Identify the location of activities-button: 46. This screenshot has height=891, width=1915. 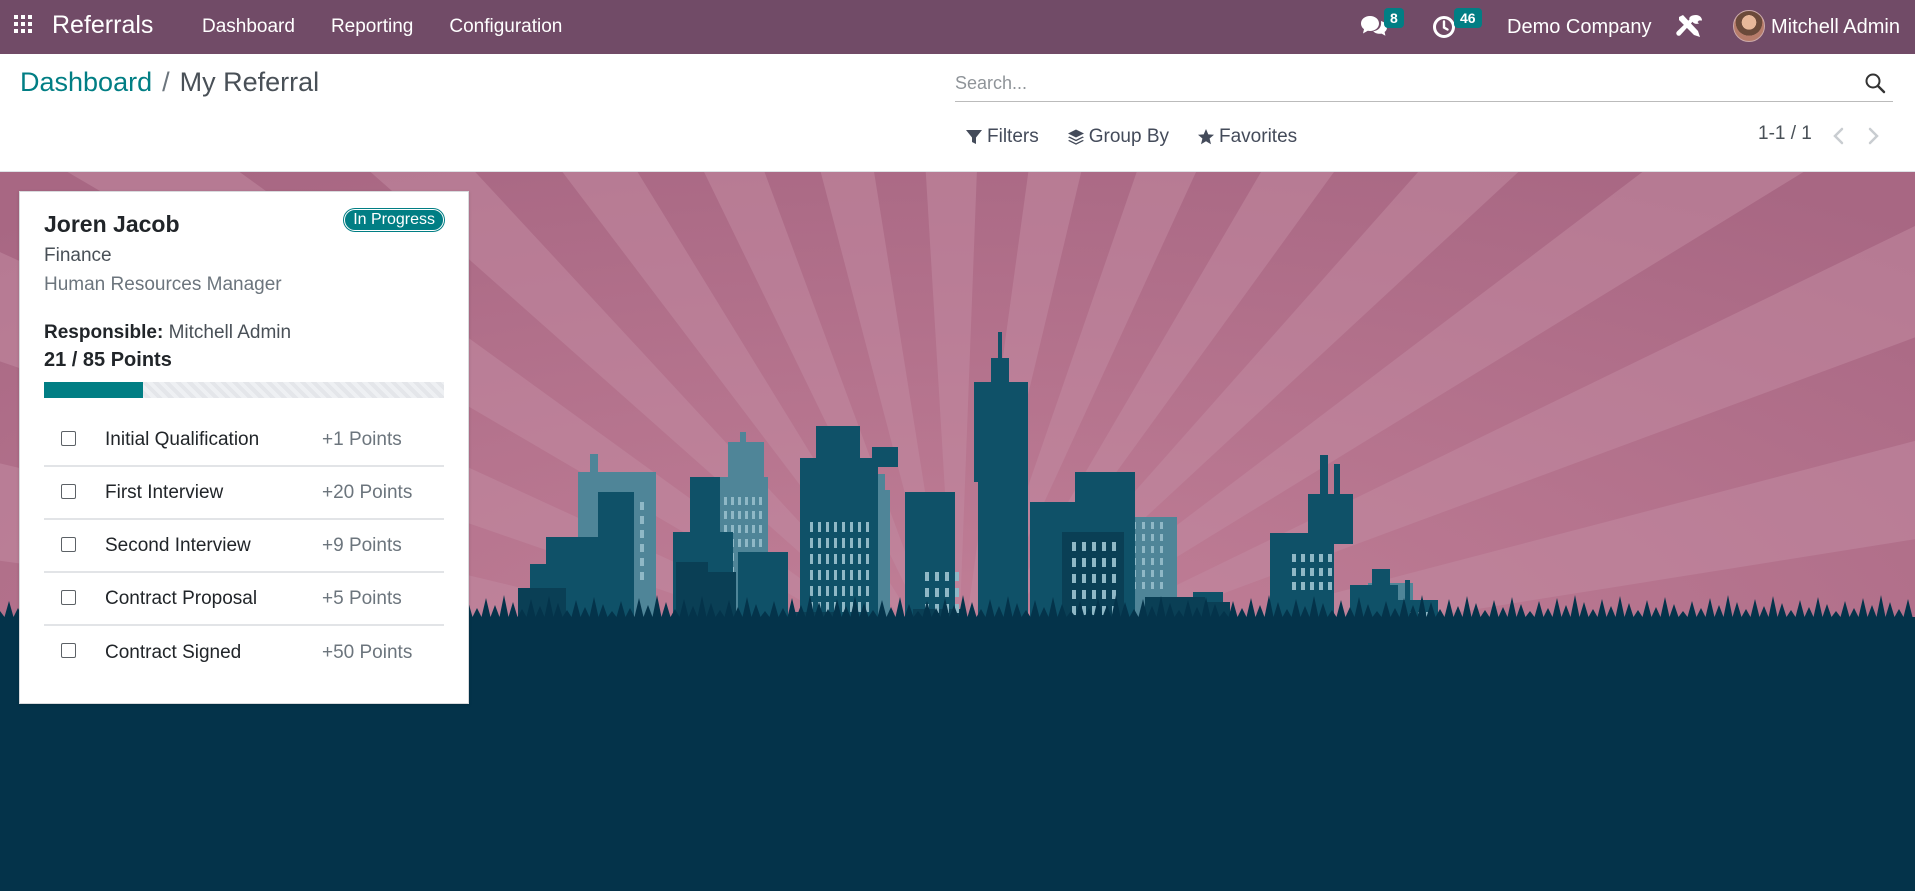
(1457, 27).